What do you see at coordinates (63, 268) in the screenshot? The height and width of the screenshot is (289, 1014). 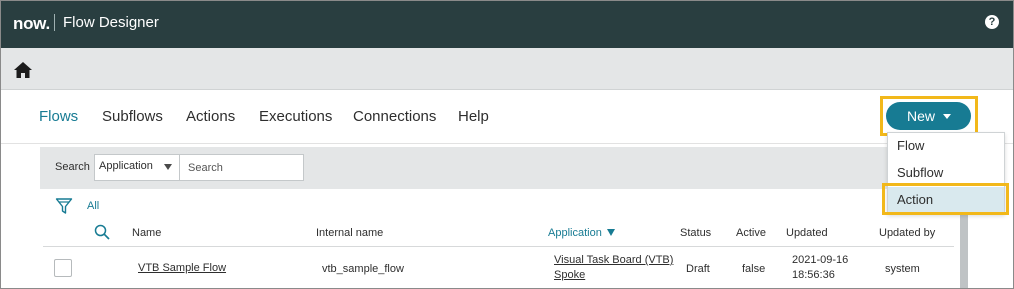 I see `row-checkbox` at bounding box center [63, 268].